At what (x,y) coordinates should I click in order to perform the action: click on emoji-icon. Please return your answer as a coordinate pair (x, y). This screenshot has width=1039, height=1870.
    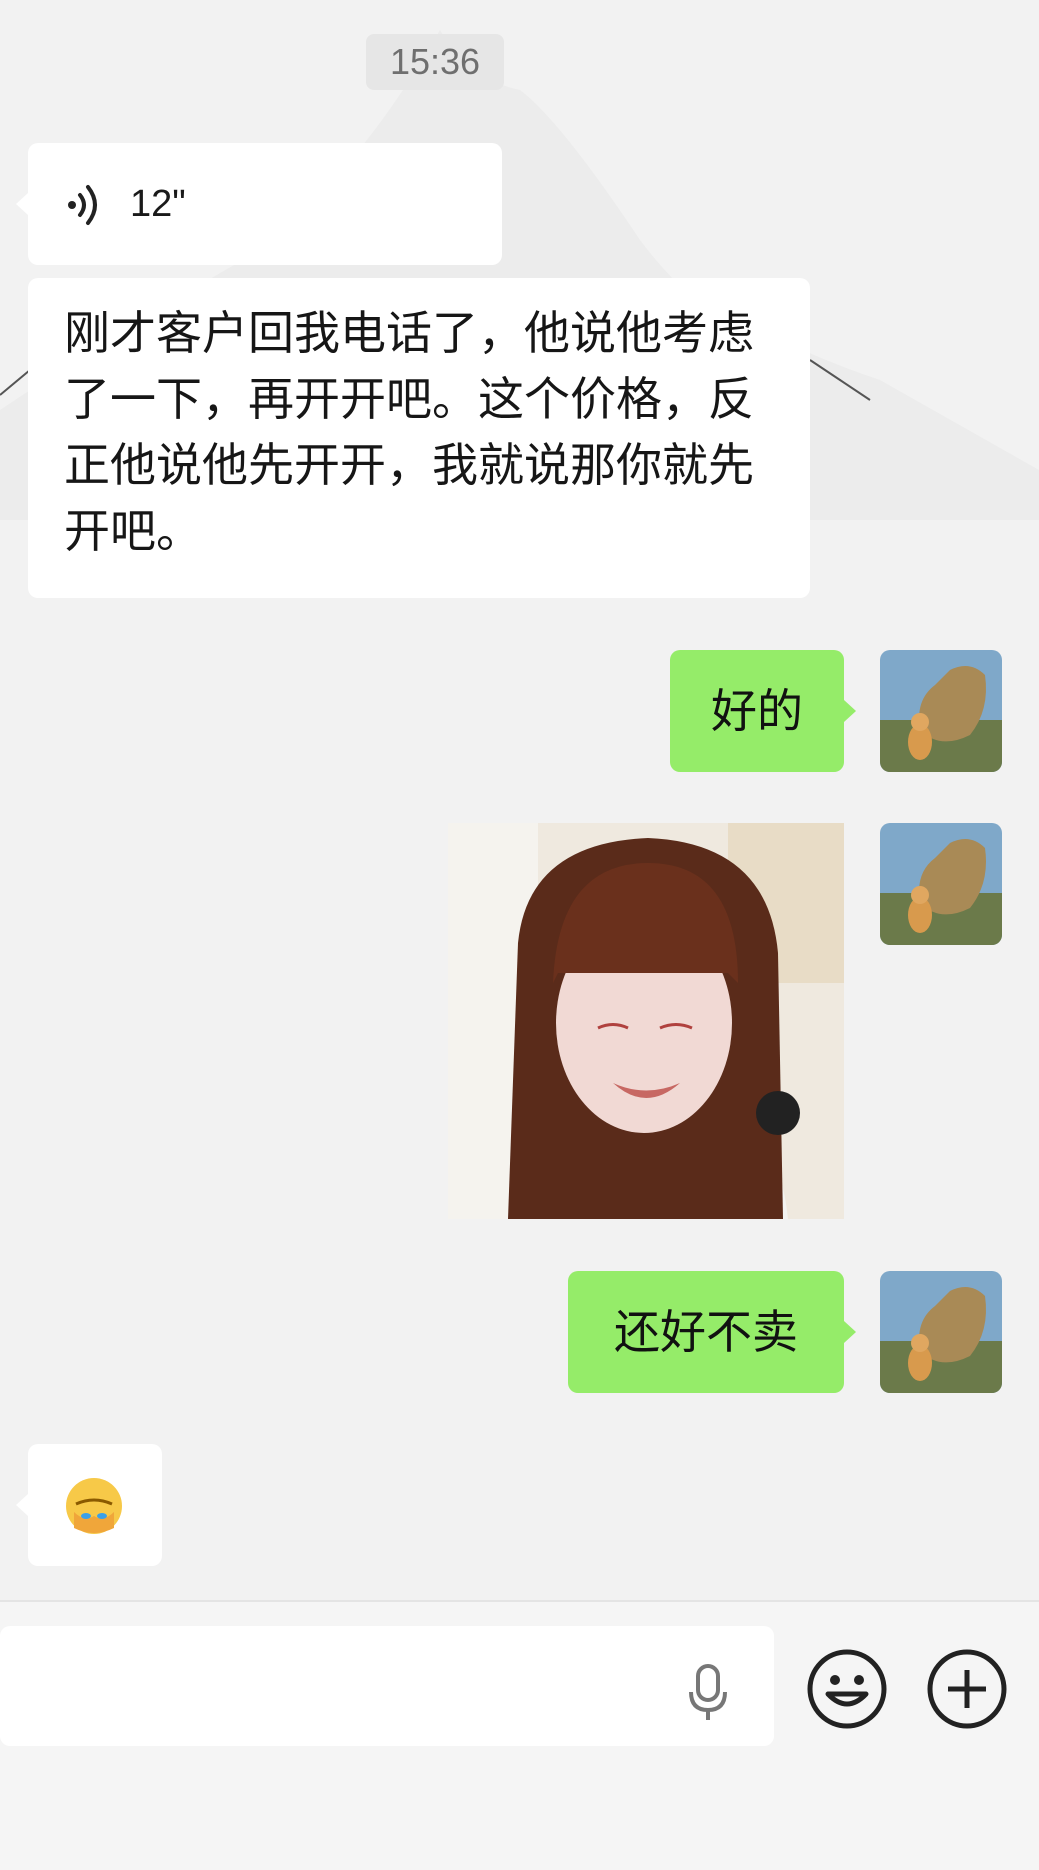
    Looking at the image, I should click on (847, 1689).